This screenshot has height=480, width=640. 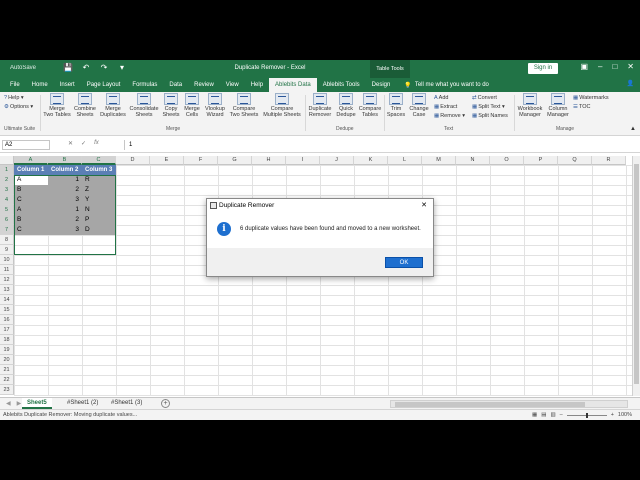 What do you see at coordinates (625, 415) in the screenshot?
I see `zoom-level: 100%` at bounding box center [625, 415].